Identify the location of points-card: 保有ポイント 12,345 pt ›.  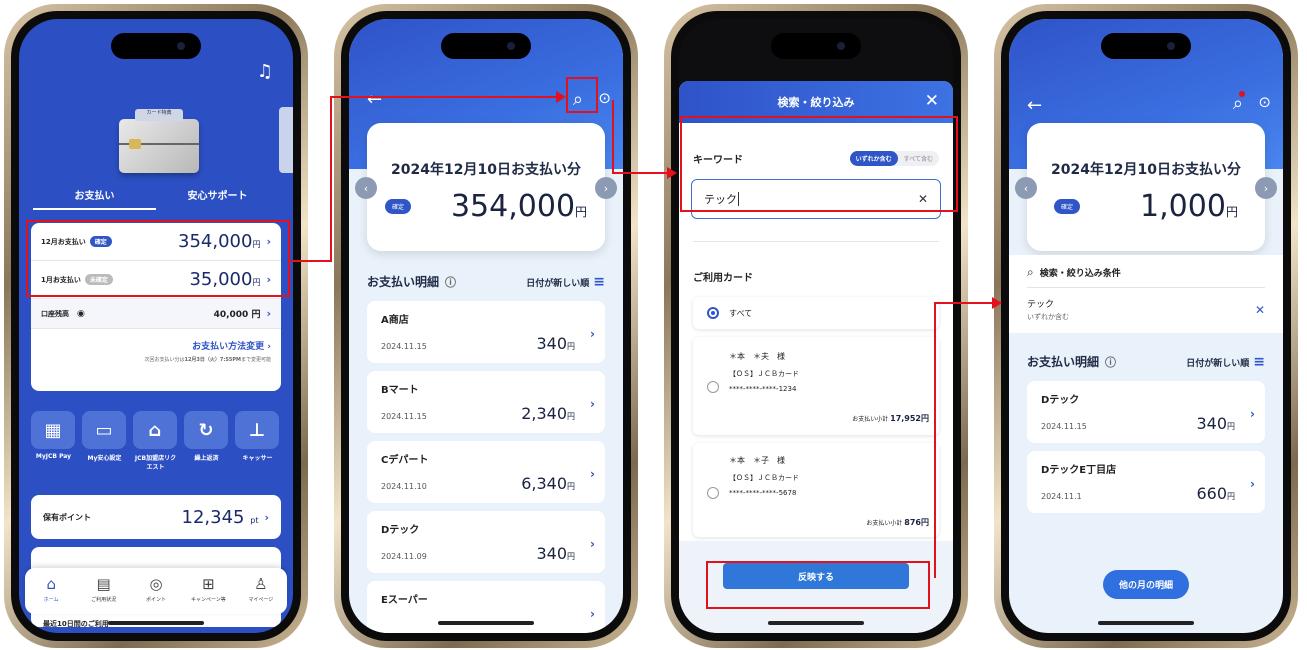
(156, 517).